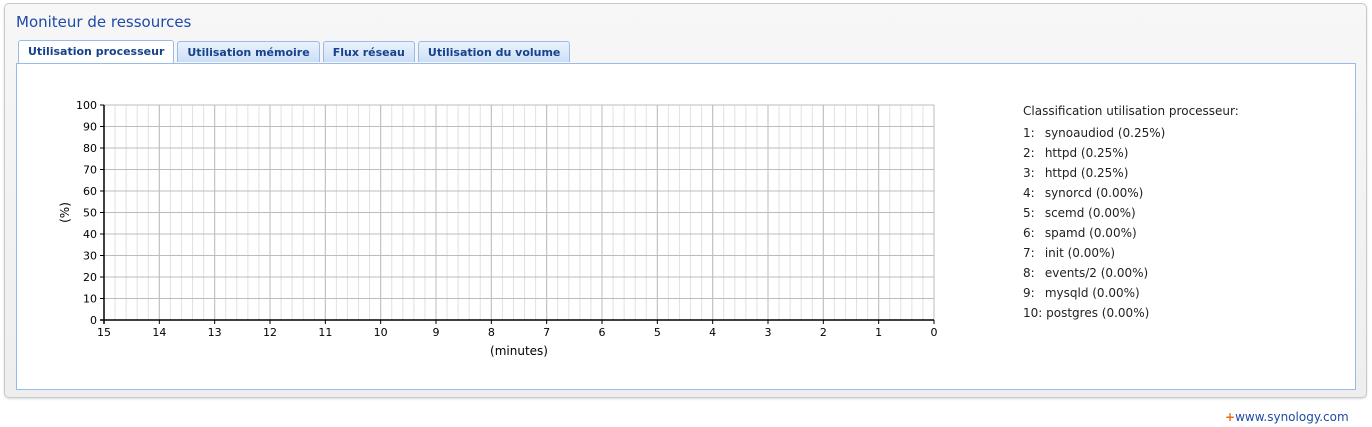  Describe the element at coordinates (934, 332) in the screenshot. I see `x-tick-label: 0` at that location.